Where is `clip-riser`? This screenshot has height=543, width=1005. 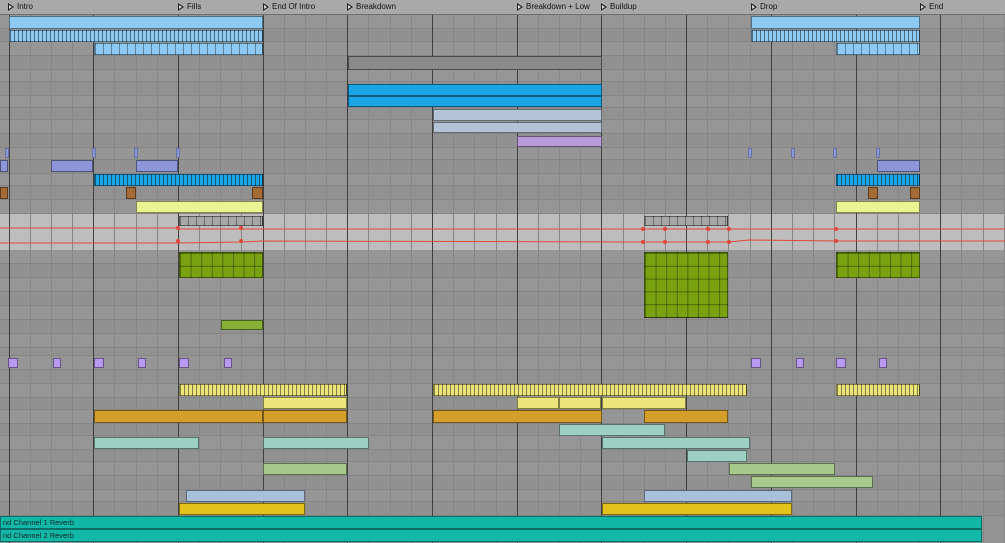
clip-riser is located at coordinates (199, 207).